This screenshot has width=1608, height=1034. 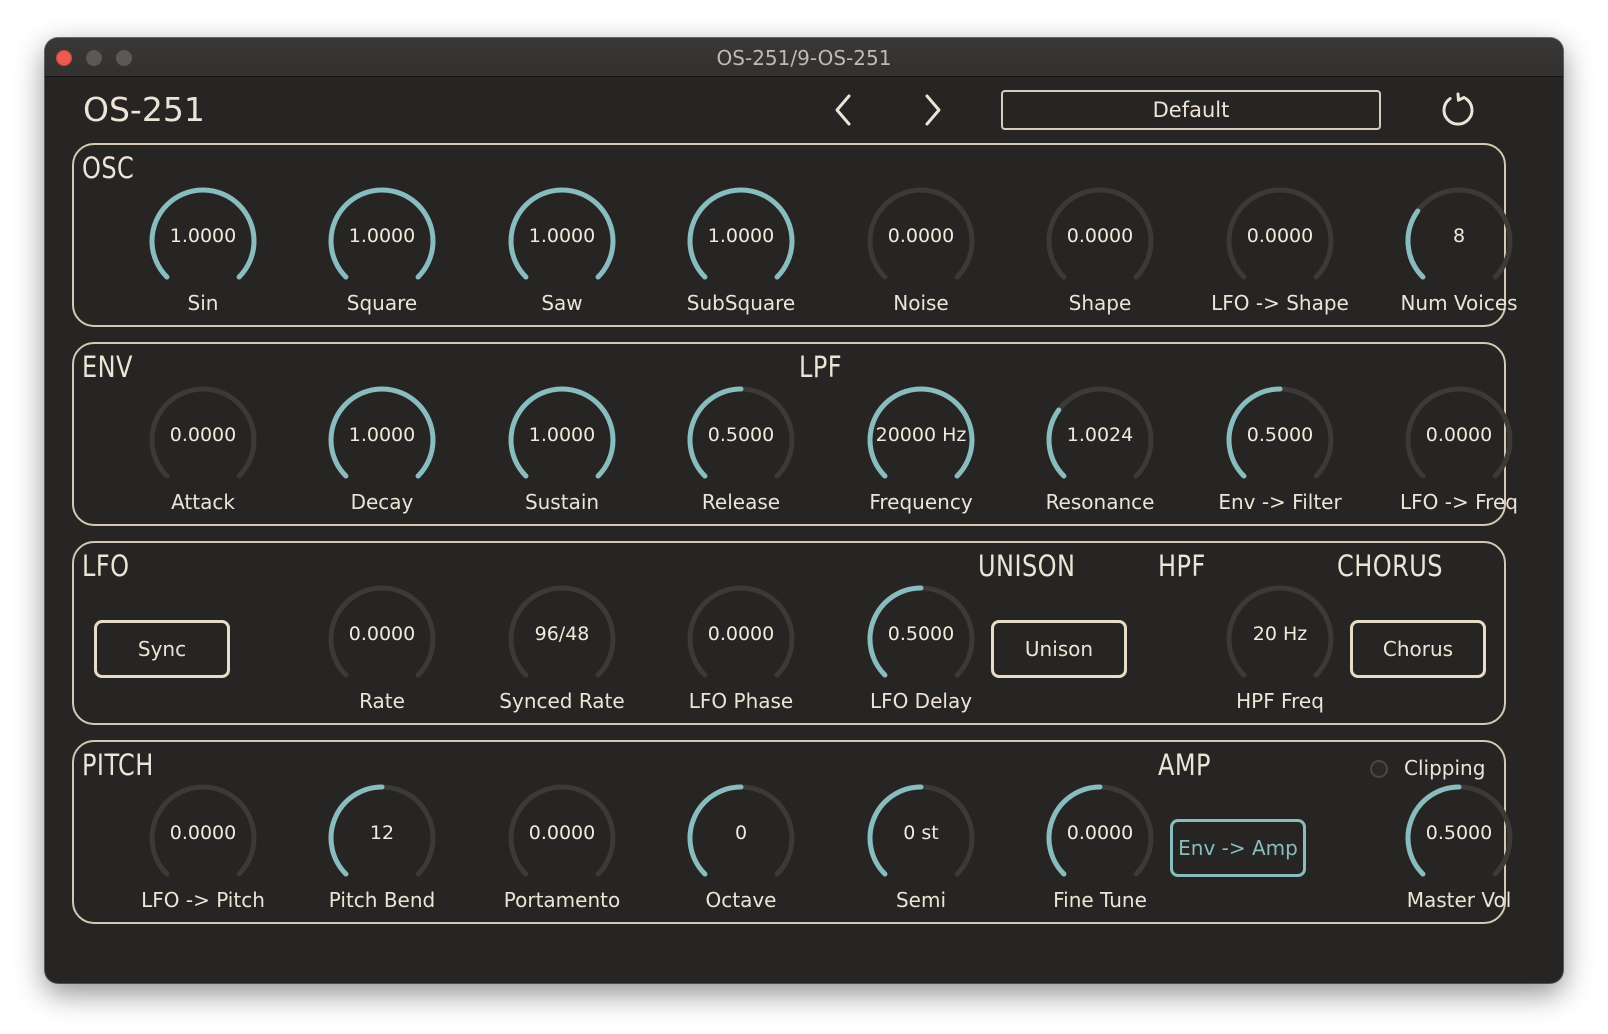 I want to click on knob-label: Square, so click(x=382, y=303).